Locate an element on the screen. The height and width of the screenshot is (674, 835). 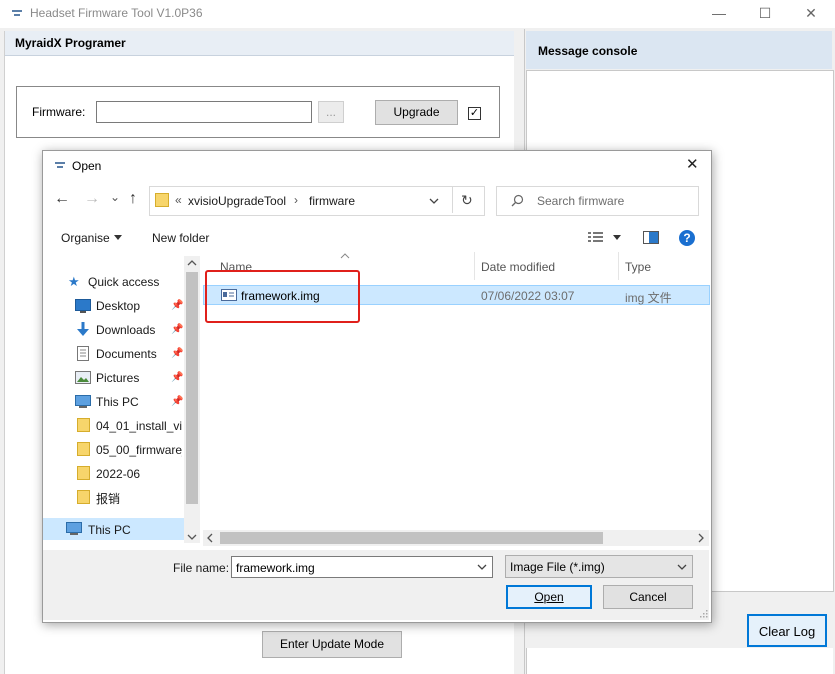
dialog-close-button: ✕ is located at coordinates (692, 164).